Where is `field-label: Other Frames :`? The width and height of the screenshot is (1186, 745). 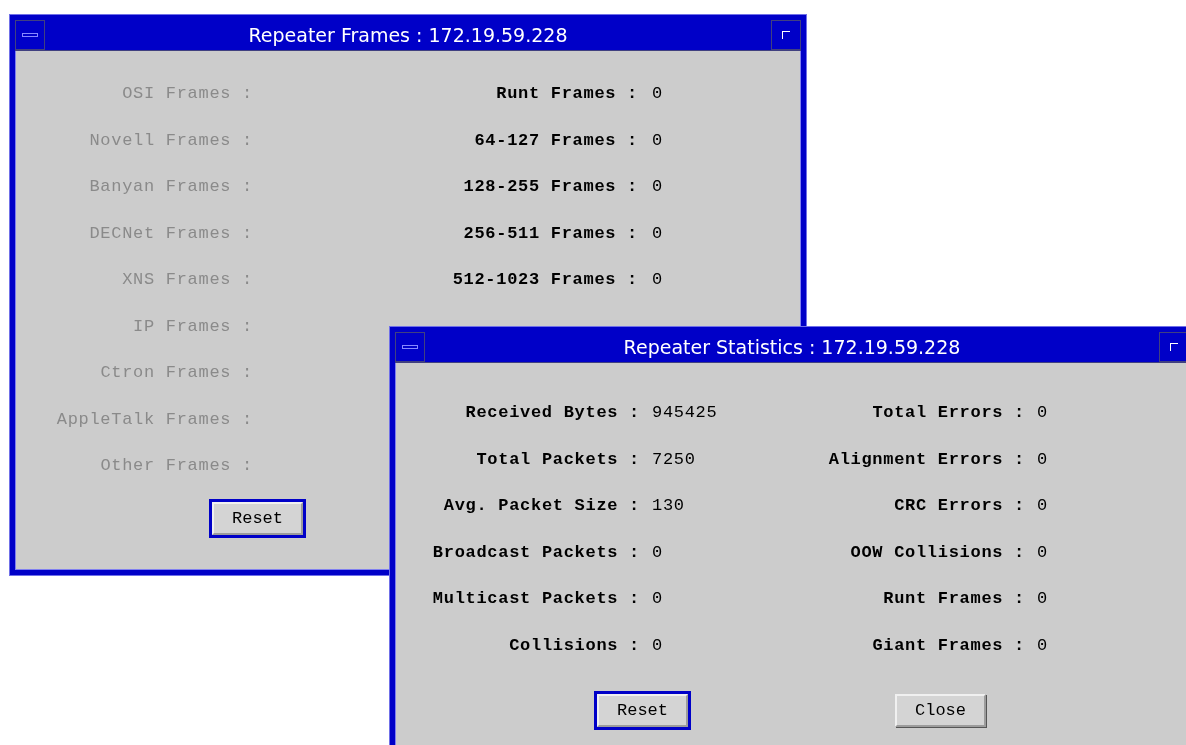 field-label: Other Frames : is located at coordinates (176, 466).